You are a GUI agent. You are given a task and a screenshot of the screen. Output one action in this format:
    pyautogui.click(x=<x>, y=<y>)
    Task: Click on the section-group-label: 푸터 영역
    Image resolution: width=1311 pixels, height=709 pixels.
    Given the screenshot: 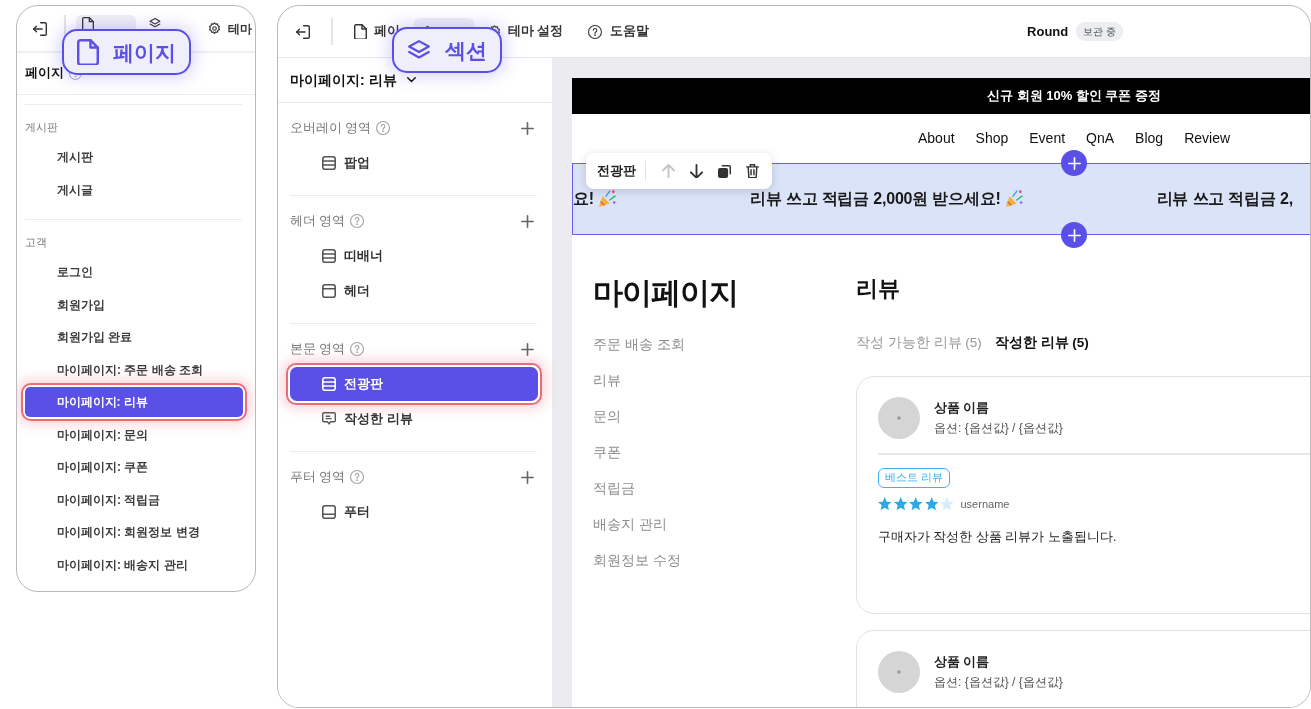 What is the action you would take?
    pyautogui.click(x=318, y=477)
    